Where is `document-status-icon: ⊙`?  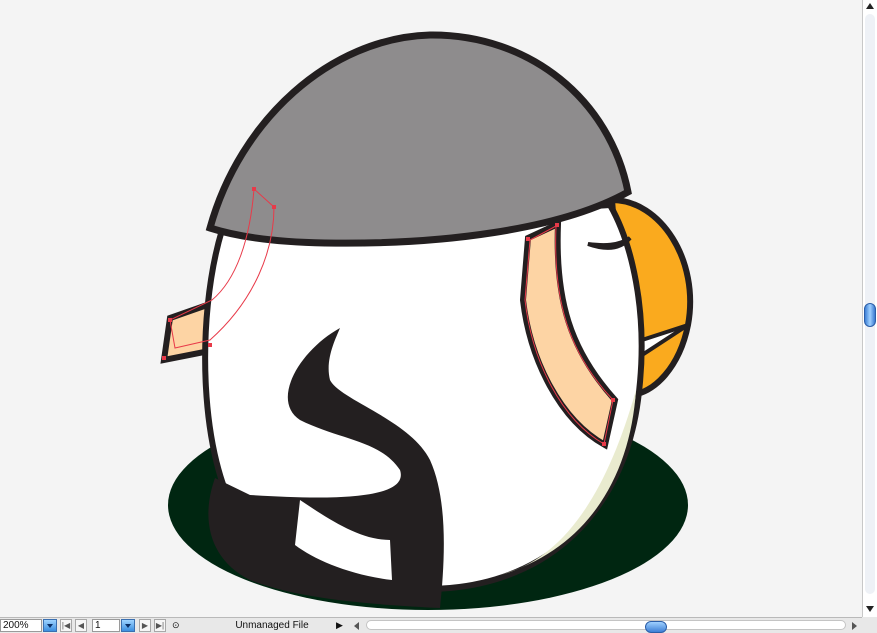 document-status-icon: ⊙ is located at coordinates (178, 625).